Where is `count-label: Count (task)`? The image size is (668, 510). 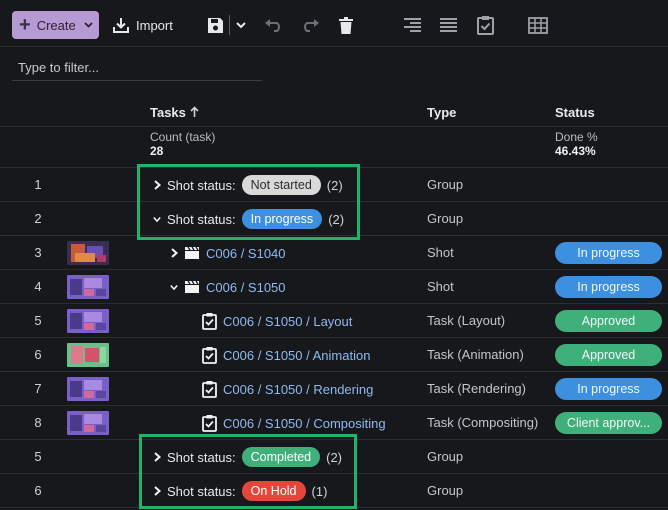
count-label: Count (task) is located at coordinates (183, 137).